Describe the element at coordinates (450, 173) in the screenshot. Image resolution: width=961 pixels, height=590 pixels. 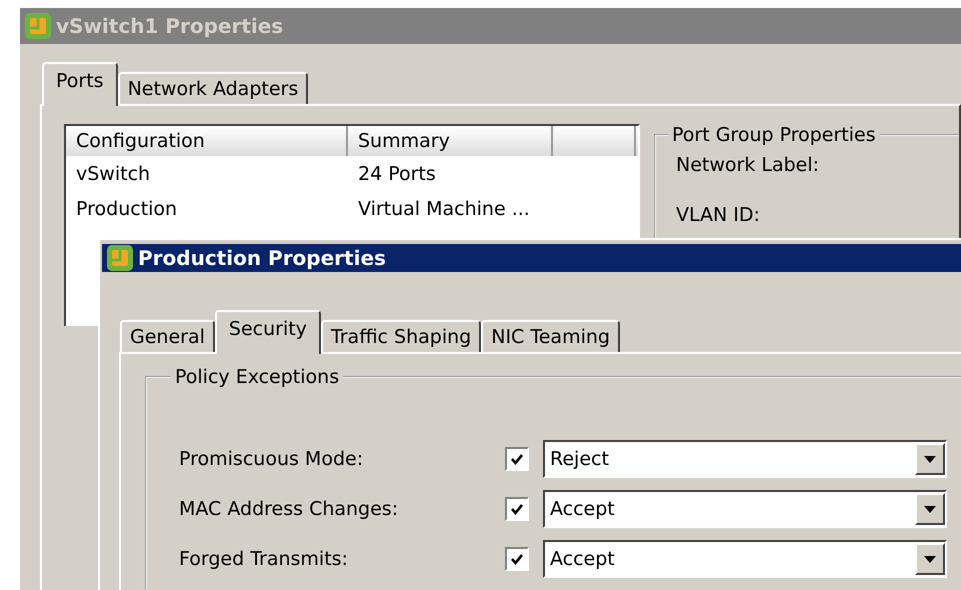
I see `table-cell: 24 Ports` at that location.